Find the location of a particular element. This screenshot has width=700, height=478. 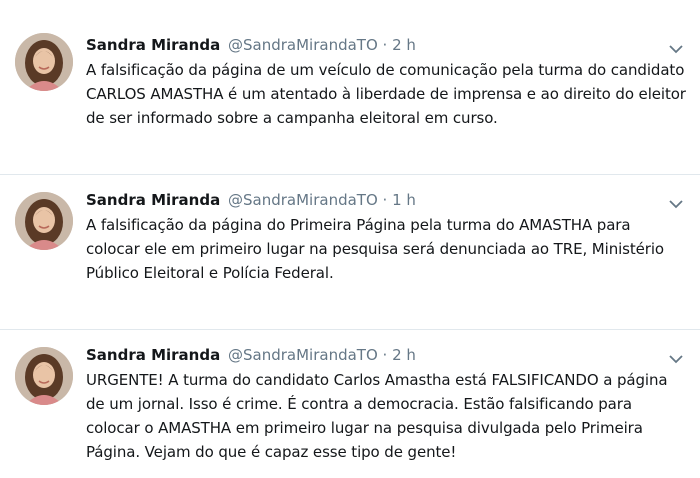

tweet-header: Sandra Miranda @SandraMirandaTO · 1 h is located at coordinates (251, 200).